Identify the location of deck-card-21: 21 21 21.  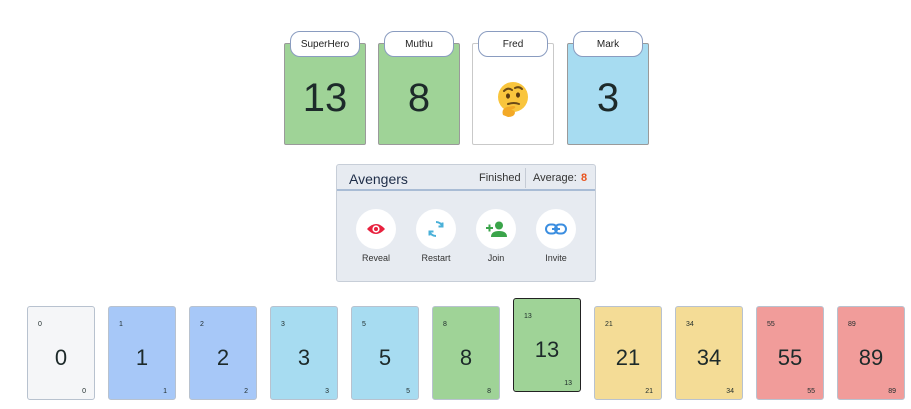
(628, 353).